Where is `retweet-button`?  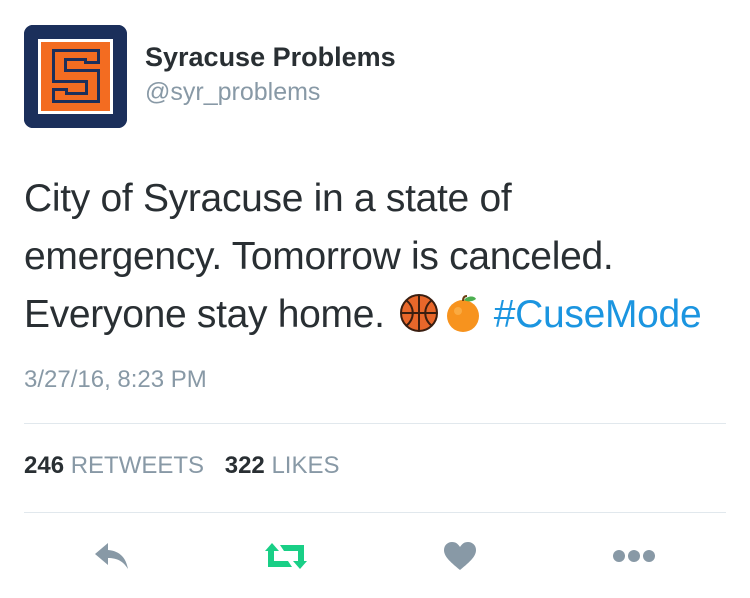 retweet-button is located at coordinates (286, 556).